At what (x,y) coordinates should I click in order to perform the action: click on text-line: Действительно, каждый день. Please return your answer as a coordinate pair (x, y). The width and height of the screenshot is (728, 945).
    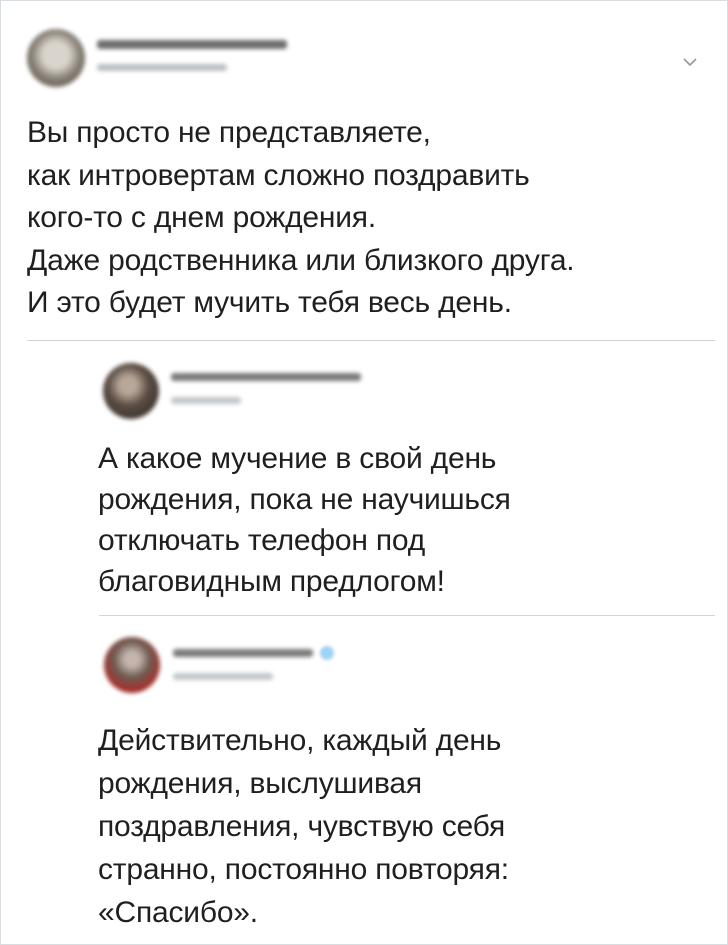
    Looking at the image, I should click on (300, 740).